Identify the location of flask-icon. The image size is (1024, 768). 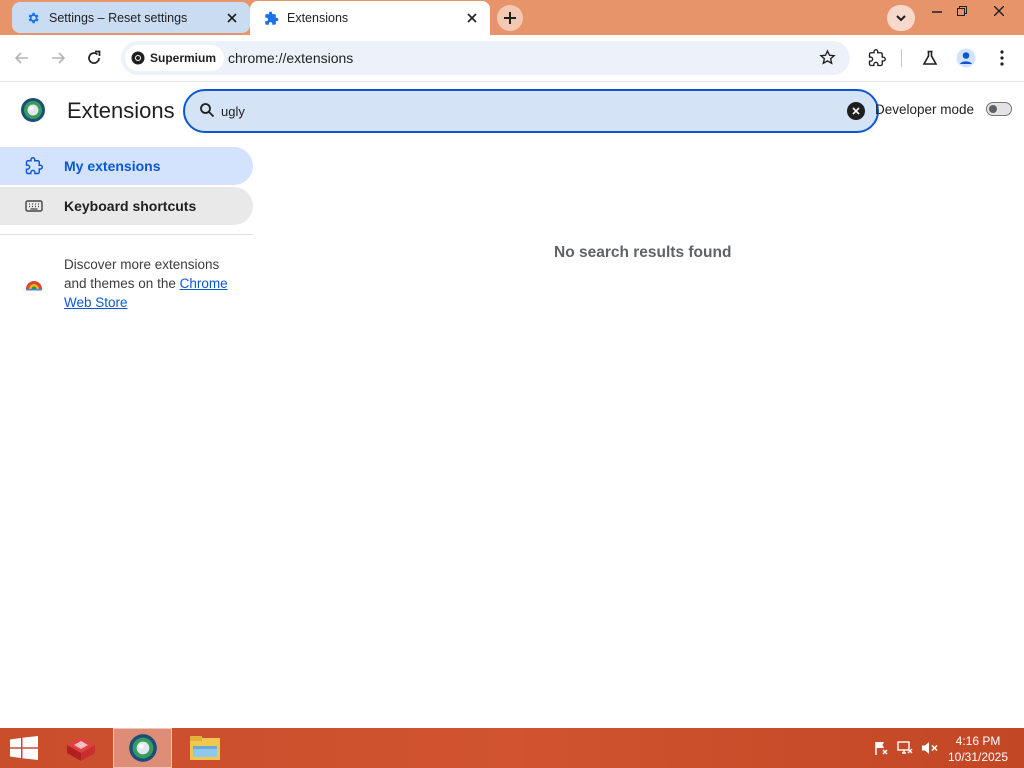
(930, 57).